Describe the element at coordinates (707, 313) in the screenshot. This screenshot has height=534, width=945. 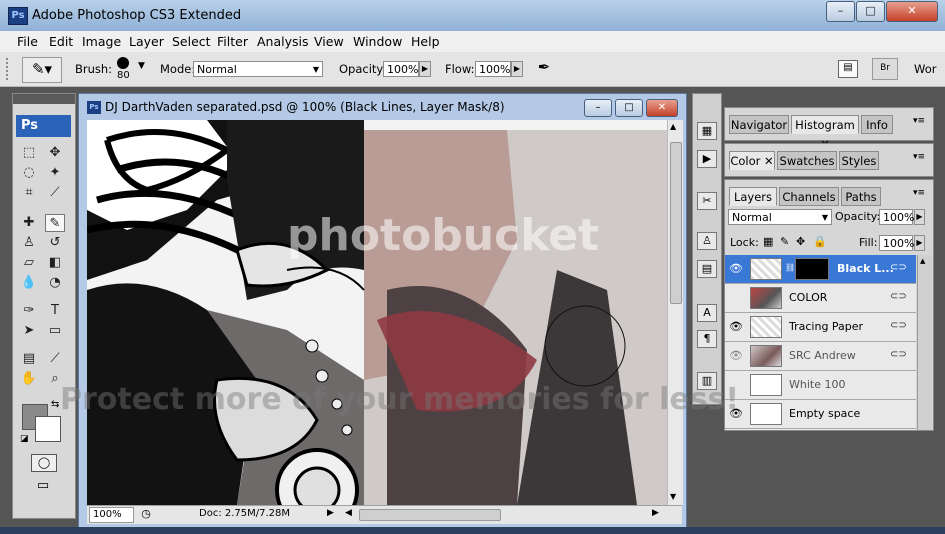
I see `character-icon: A` at that location.